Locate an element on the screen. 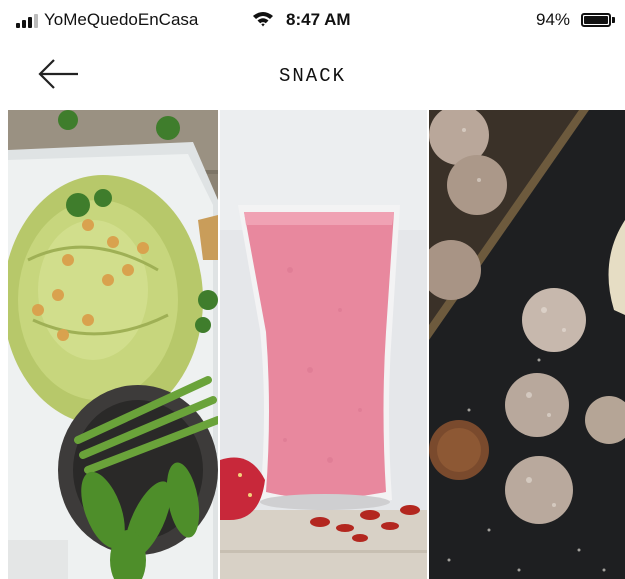 This screenshot has height=579, width=625. nav-bar: SNACK is located at coordinates (312, 75).